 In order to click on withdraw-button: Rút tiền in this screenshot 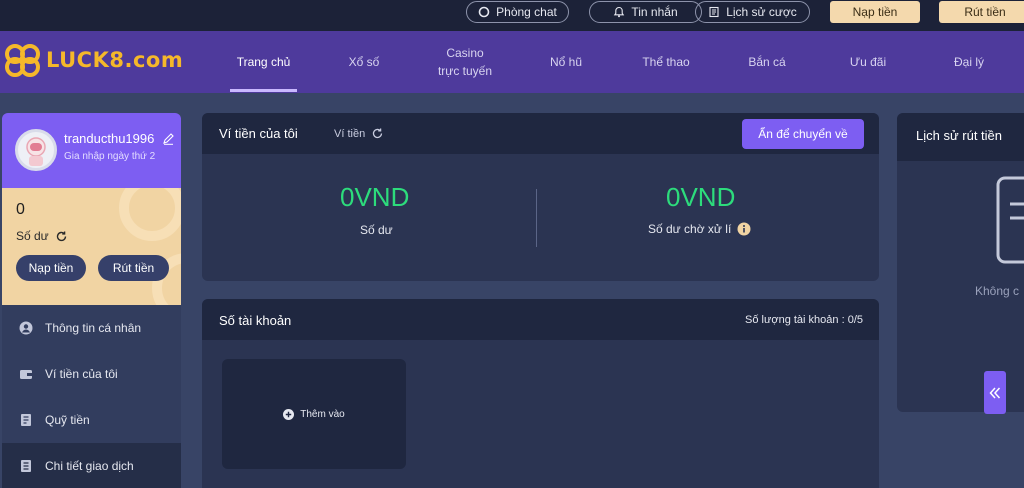, I will do `click(981, 12)`.